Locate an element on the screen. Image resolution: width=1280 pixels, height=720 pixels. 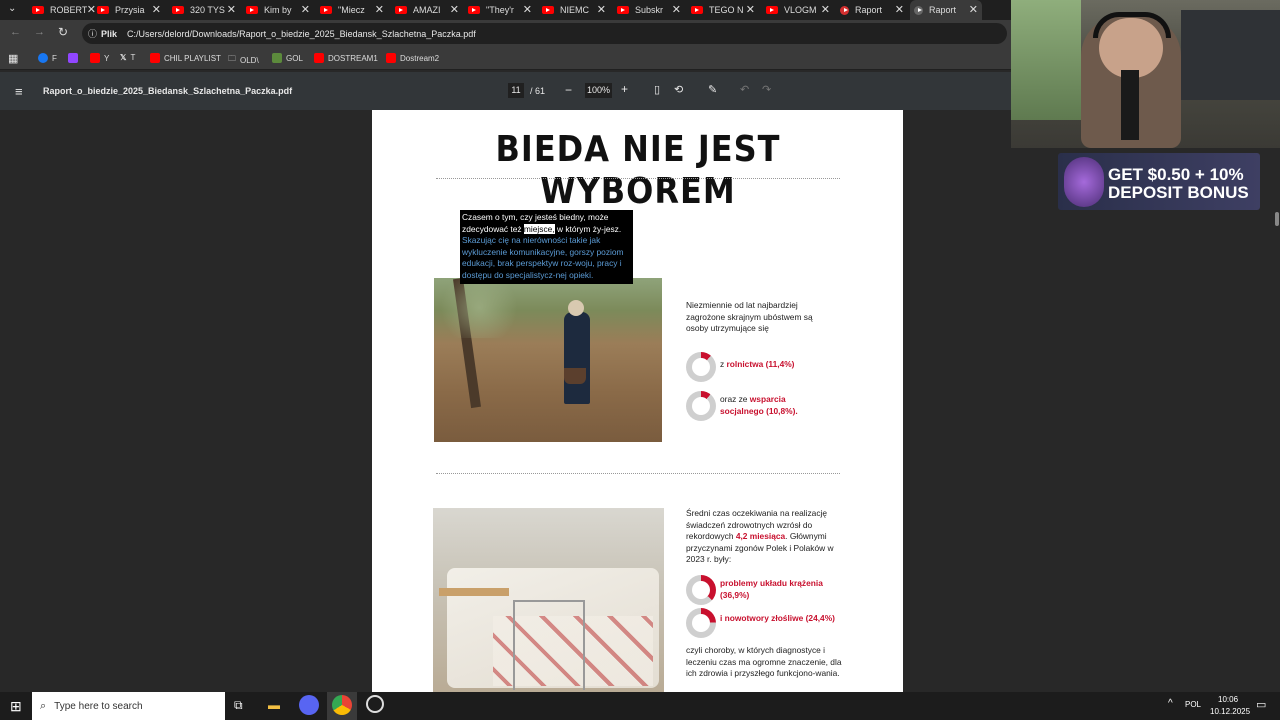
windows-start-icon: ⊞ is located at coordinates (16, 706).